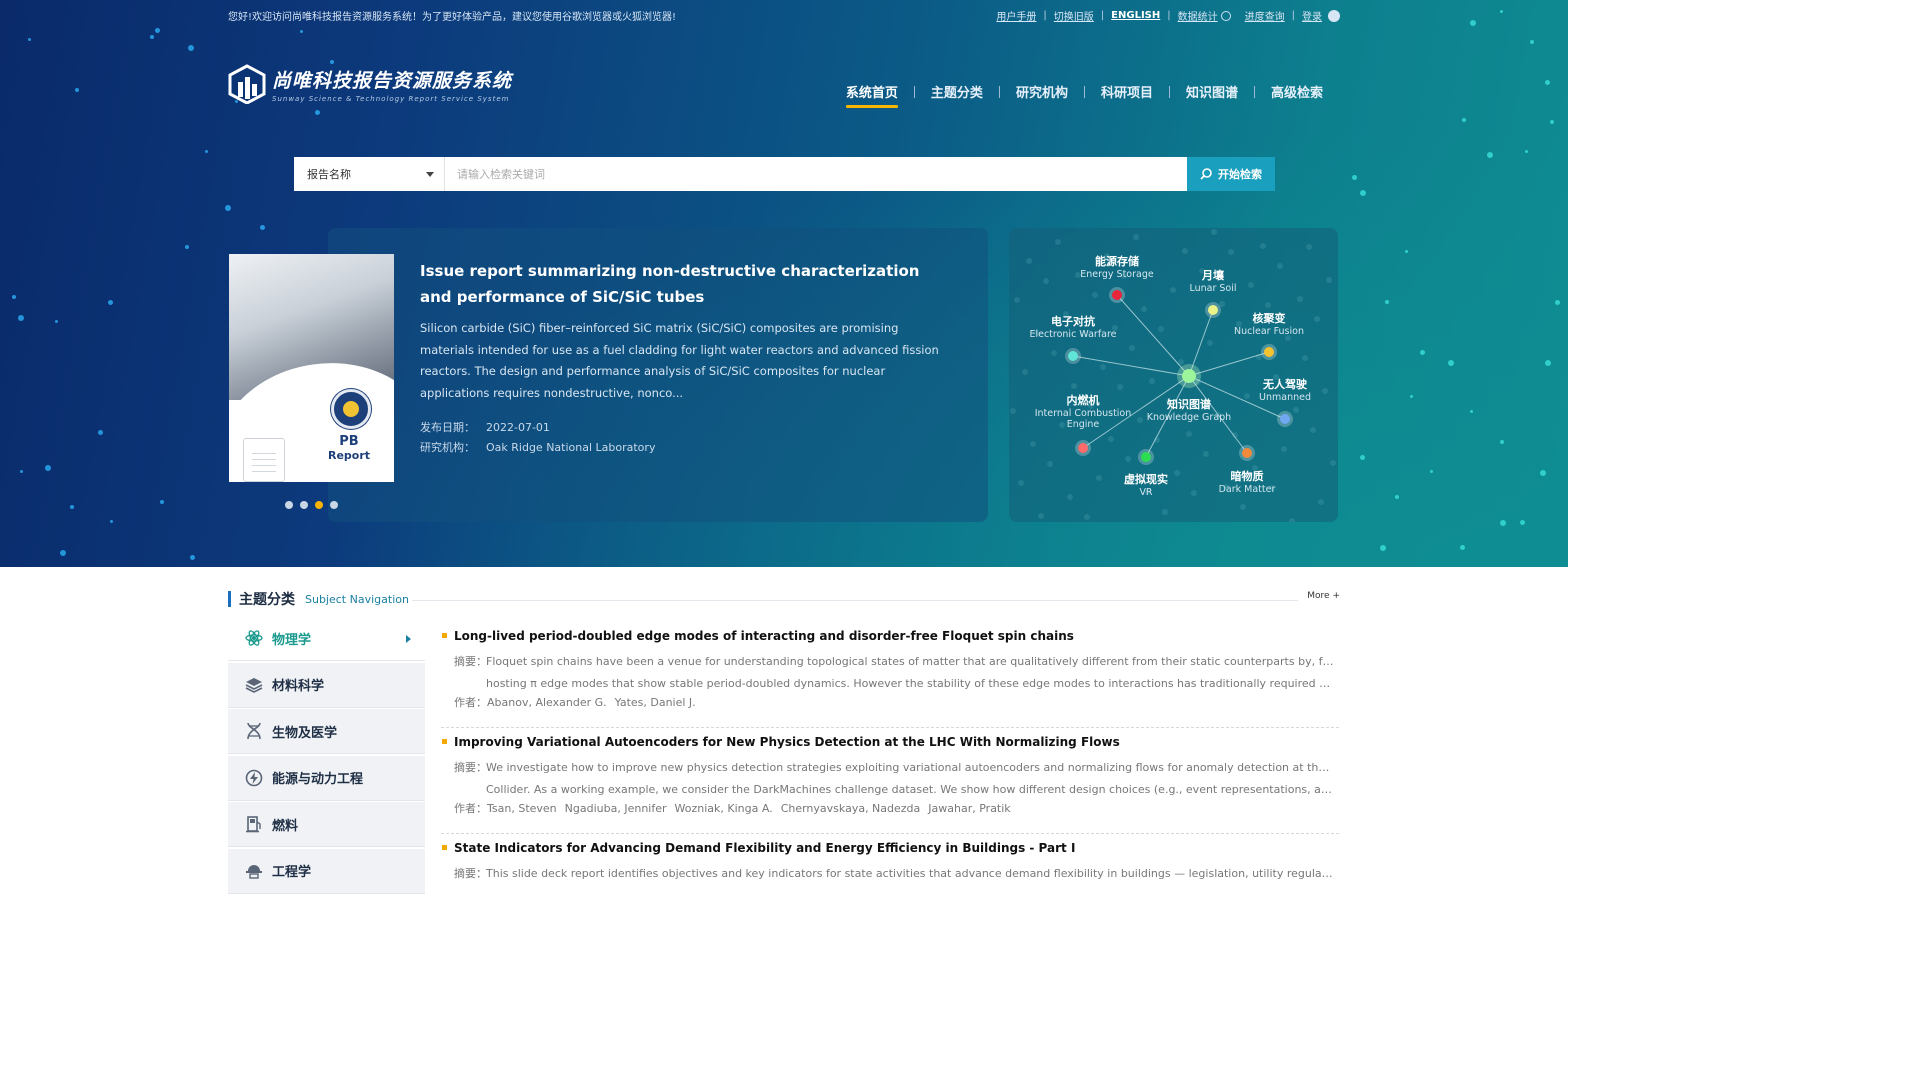 The width and height of the screenshot is (1920, 1080). What do you see at coordinates (326, 871) in the screenshot?
I see `subject-item-engineering: 工程学` at bounding box center [326, 871].